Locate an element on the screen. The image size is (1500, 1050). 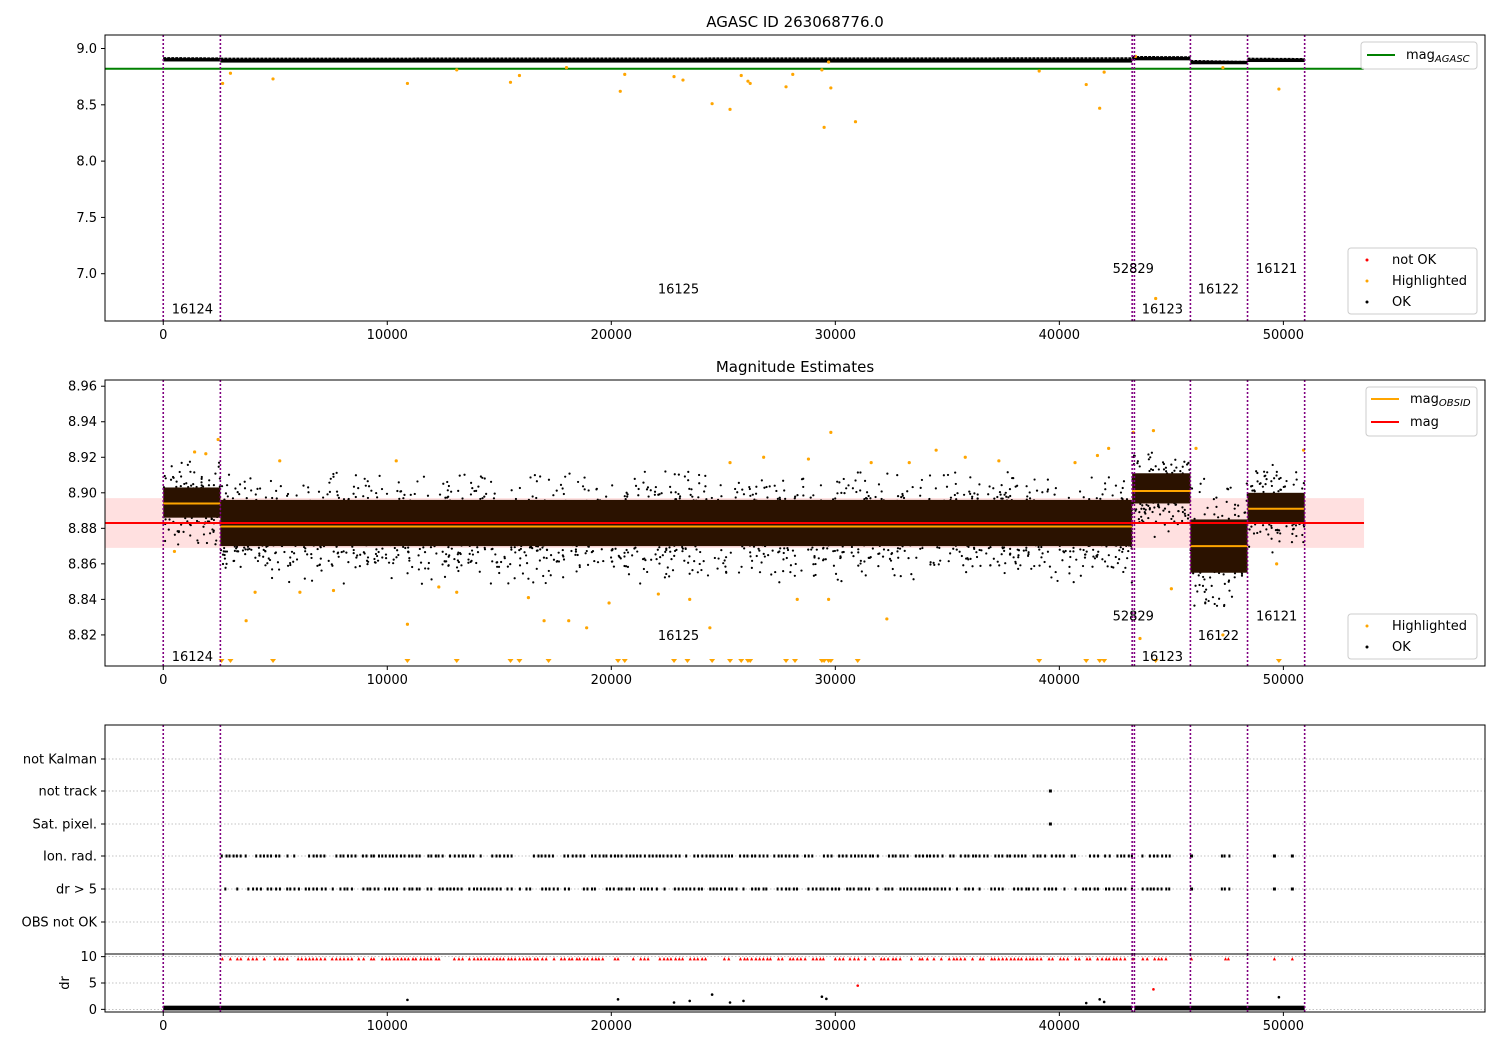
highlighted-legend-label: Highlighted is located at coordinates (1429, 281).